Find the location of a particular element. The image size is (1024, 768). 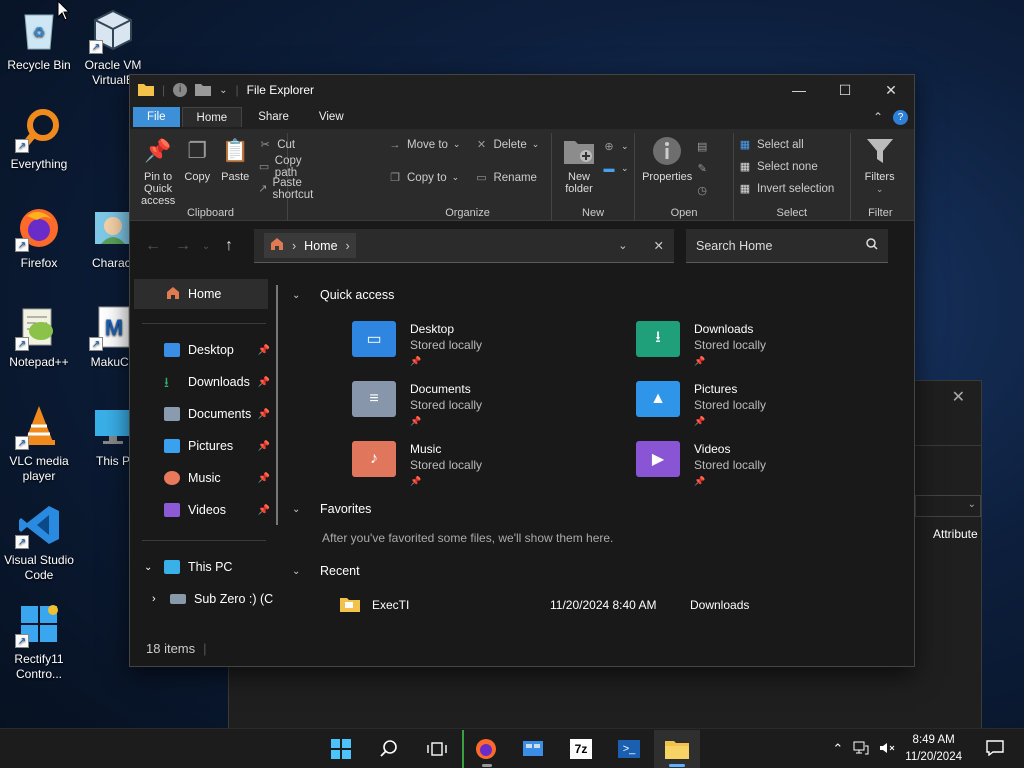

quick-access-item-documents: ≡ Documents Stored locally 📌 is located at coordinates (494, 403).